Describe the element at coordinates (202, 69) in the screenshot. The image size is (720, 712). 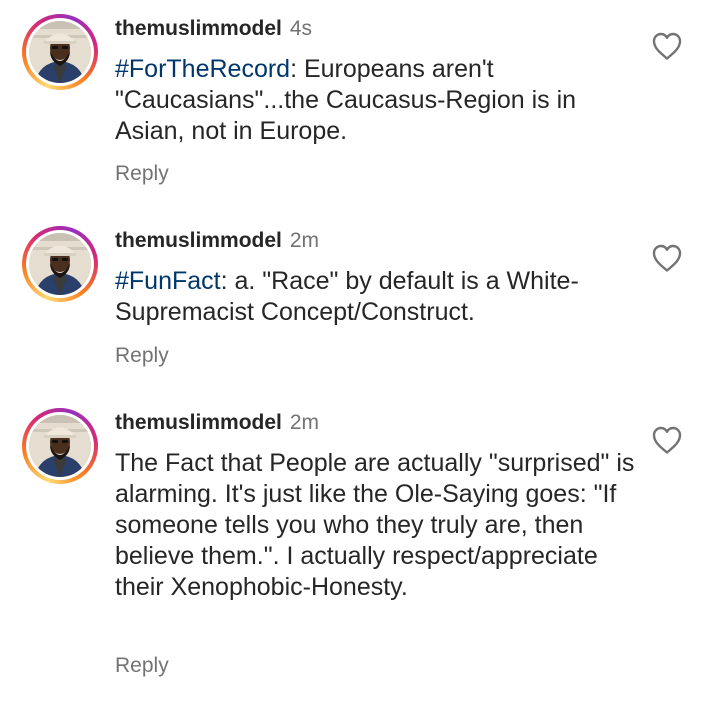
I see `hashtag-link: #ForTheRecord` at that location.